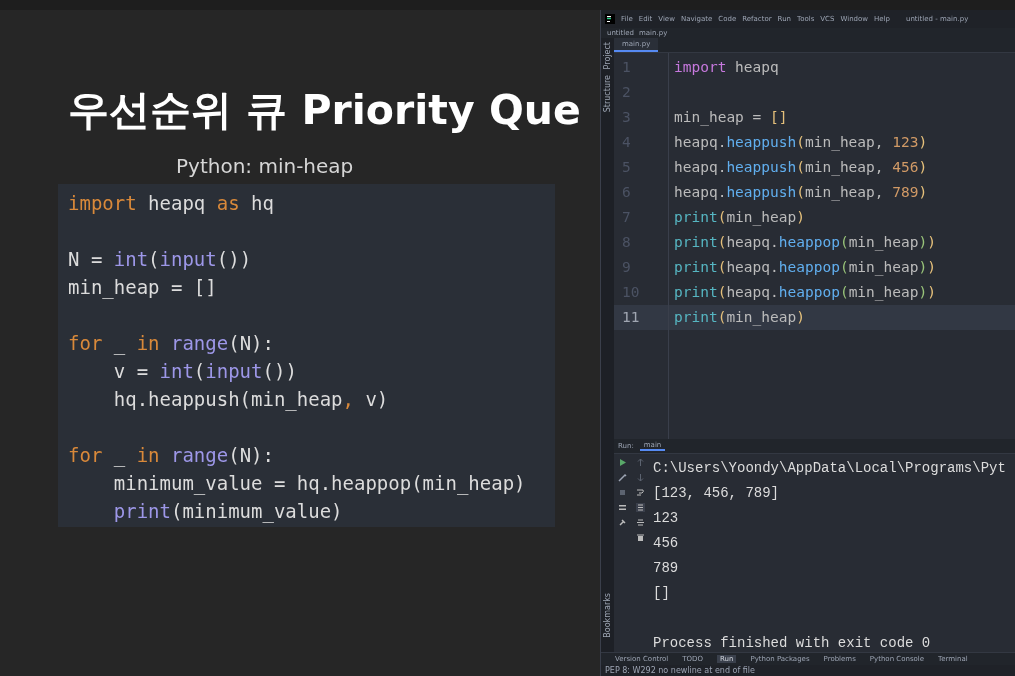 This screenshot has width=1015, height=676. What do you see at coordinates (205, 372) in the screenshot?
I see `code-line: v = int(input())` at bounding box center [205, 372].